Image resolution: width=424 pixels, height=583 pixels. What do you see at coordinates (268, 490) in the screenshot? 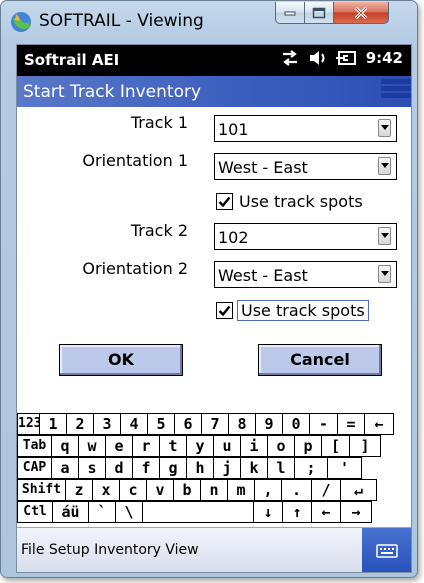
I see `key: ,` at bounding box center [268, 490].